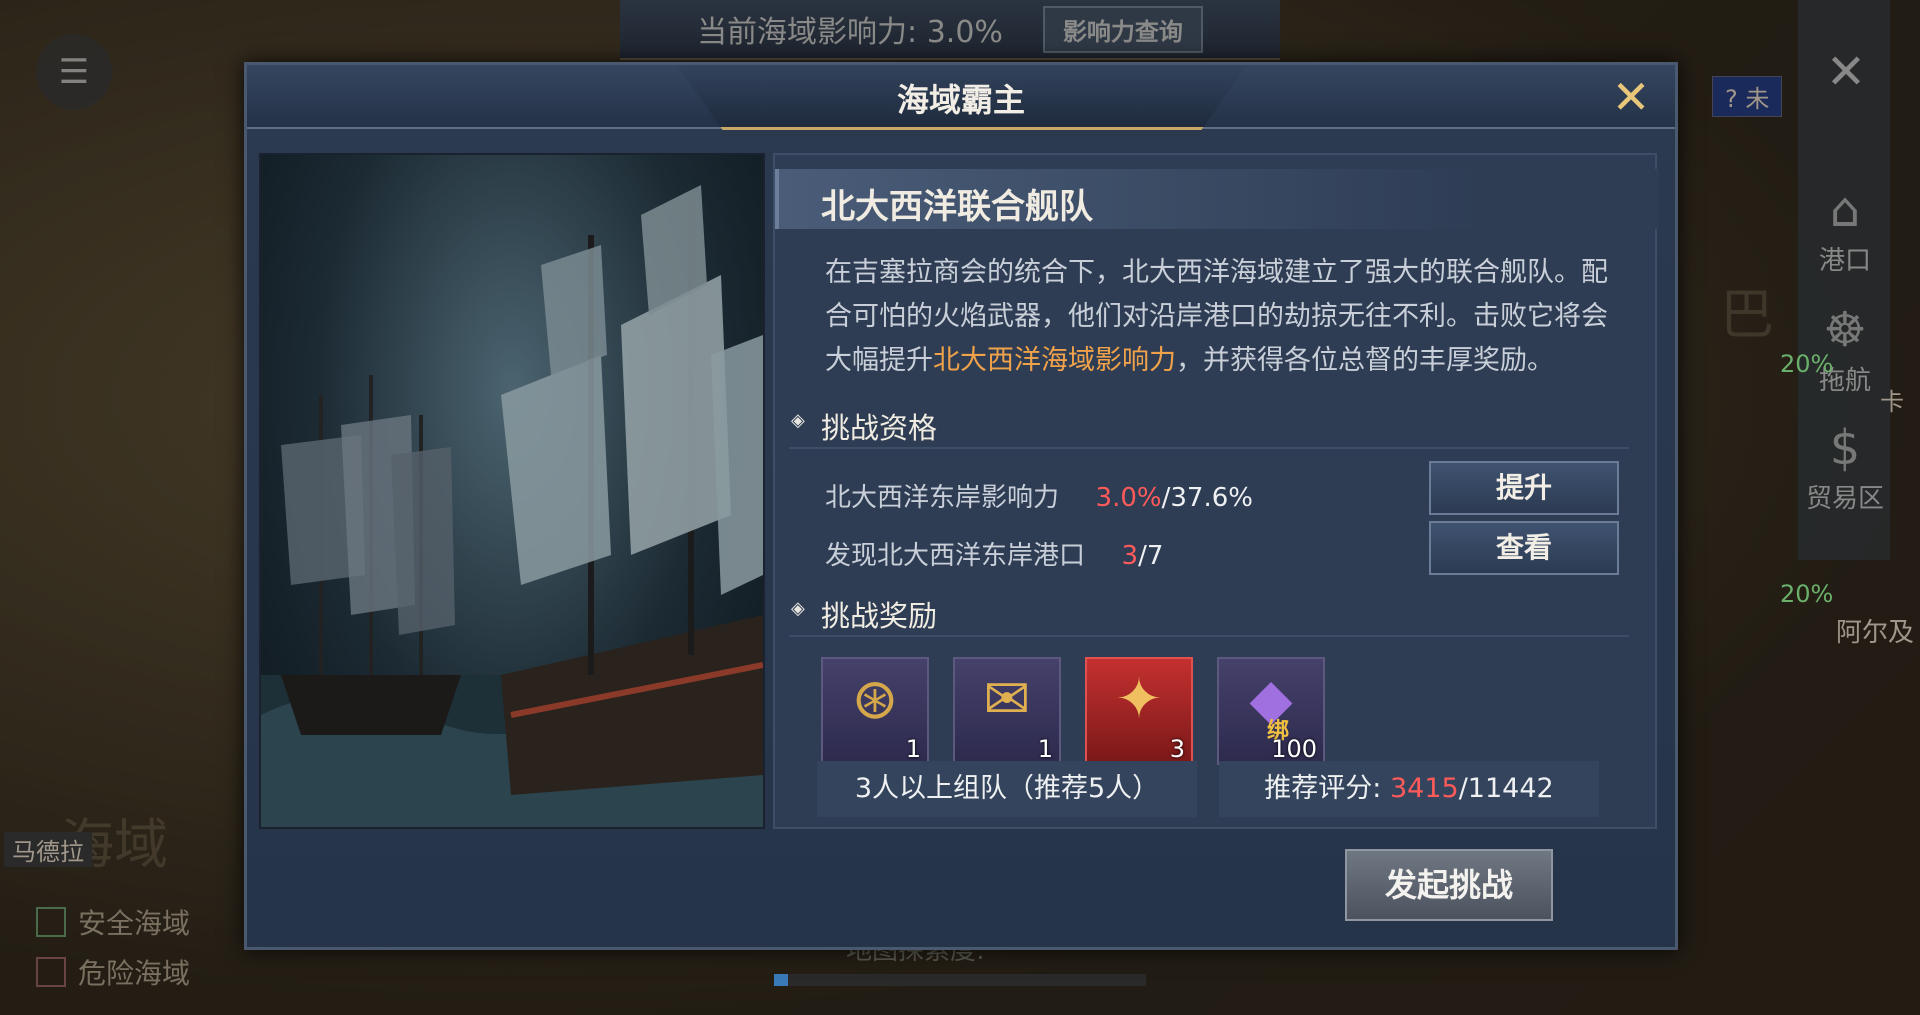 The height and width of the screenshot is (1015, 1920). What do you see at coordinates (1365, 360) in the screenshot?
I see `desc-text-end: ，并获得各位总督的丰厚奖励。` at bounding box center [1365, 360].